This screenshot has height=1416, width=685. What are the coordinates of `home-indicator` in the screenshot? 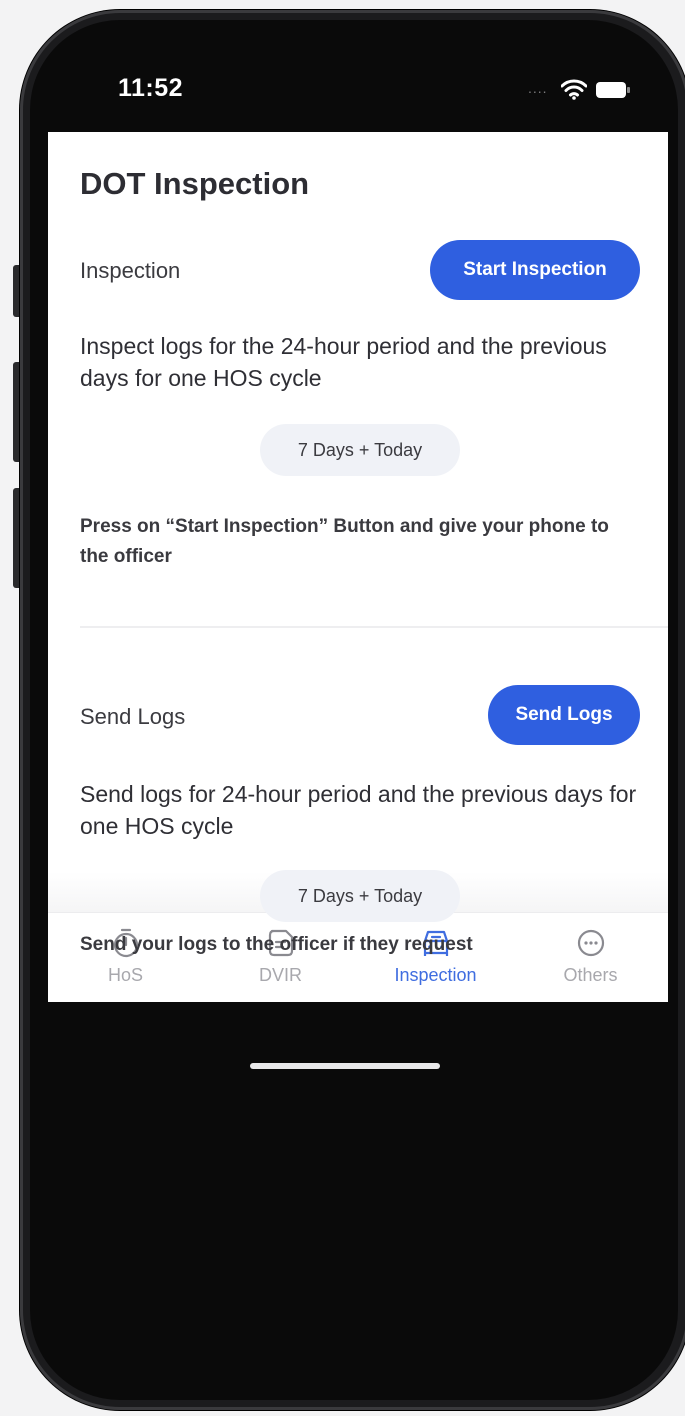 It's located at (345, 1066).